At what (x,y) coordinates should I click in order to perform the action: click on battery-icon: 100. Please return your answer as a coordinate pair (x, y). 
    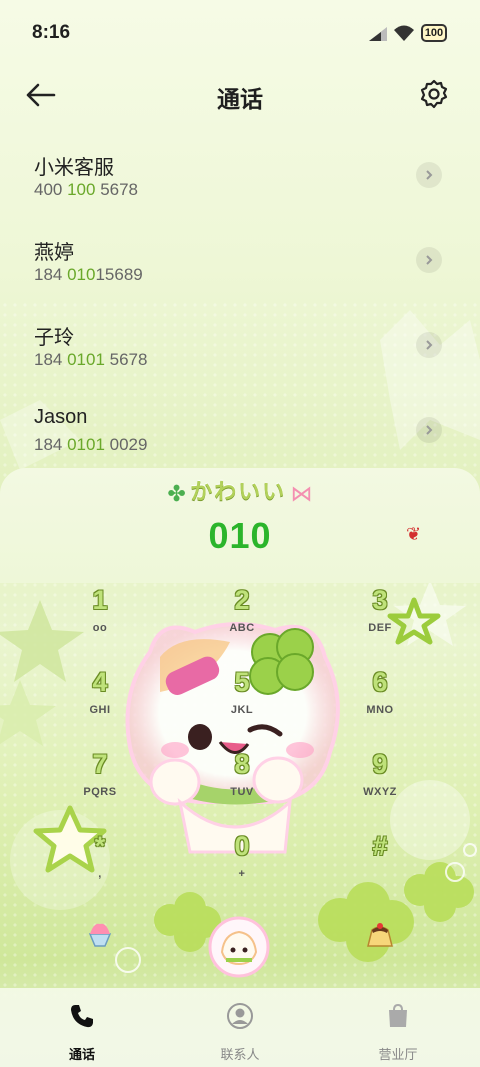
    Looking at the image, I should click on (434, 33).